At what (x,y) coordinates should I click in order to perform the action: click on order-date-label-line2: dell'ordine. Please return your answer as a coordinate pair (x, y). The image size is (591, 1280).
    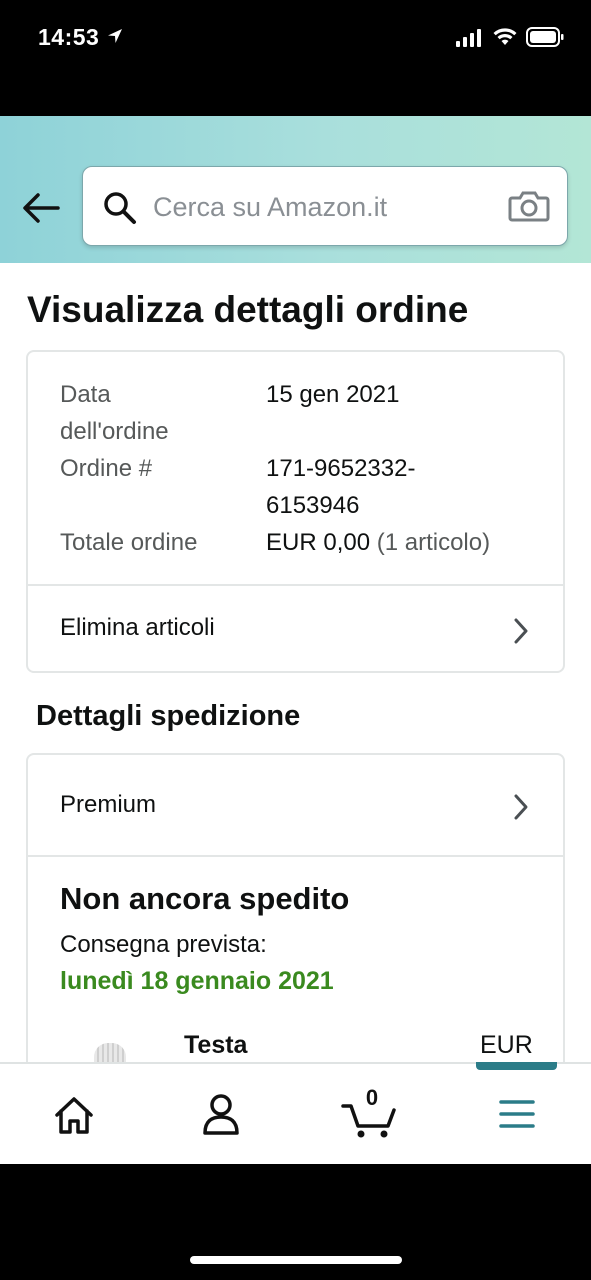
    Looking at the image, I should click on (114, 431).